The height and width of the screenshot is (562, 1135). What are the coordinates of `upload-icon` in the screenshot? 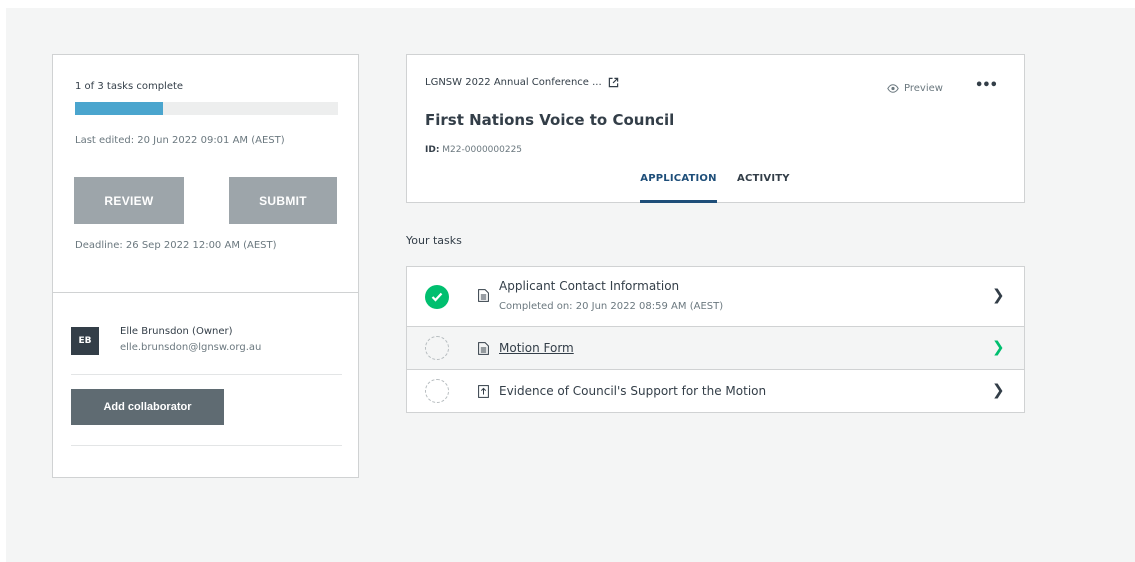 It's located at (483, 391).